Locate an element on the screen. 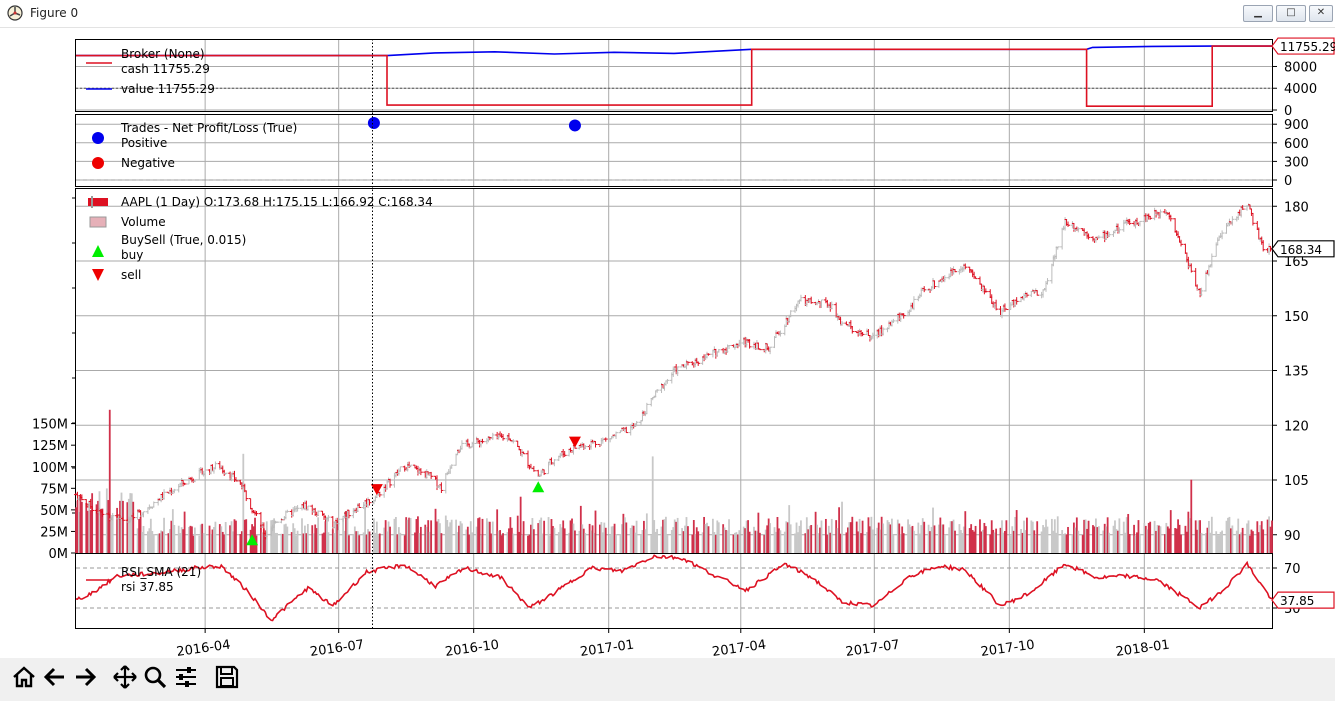 The image size is (1335, 701). zoom-button is located at coordinates (155, 677).